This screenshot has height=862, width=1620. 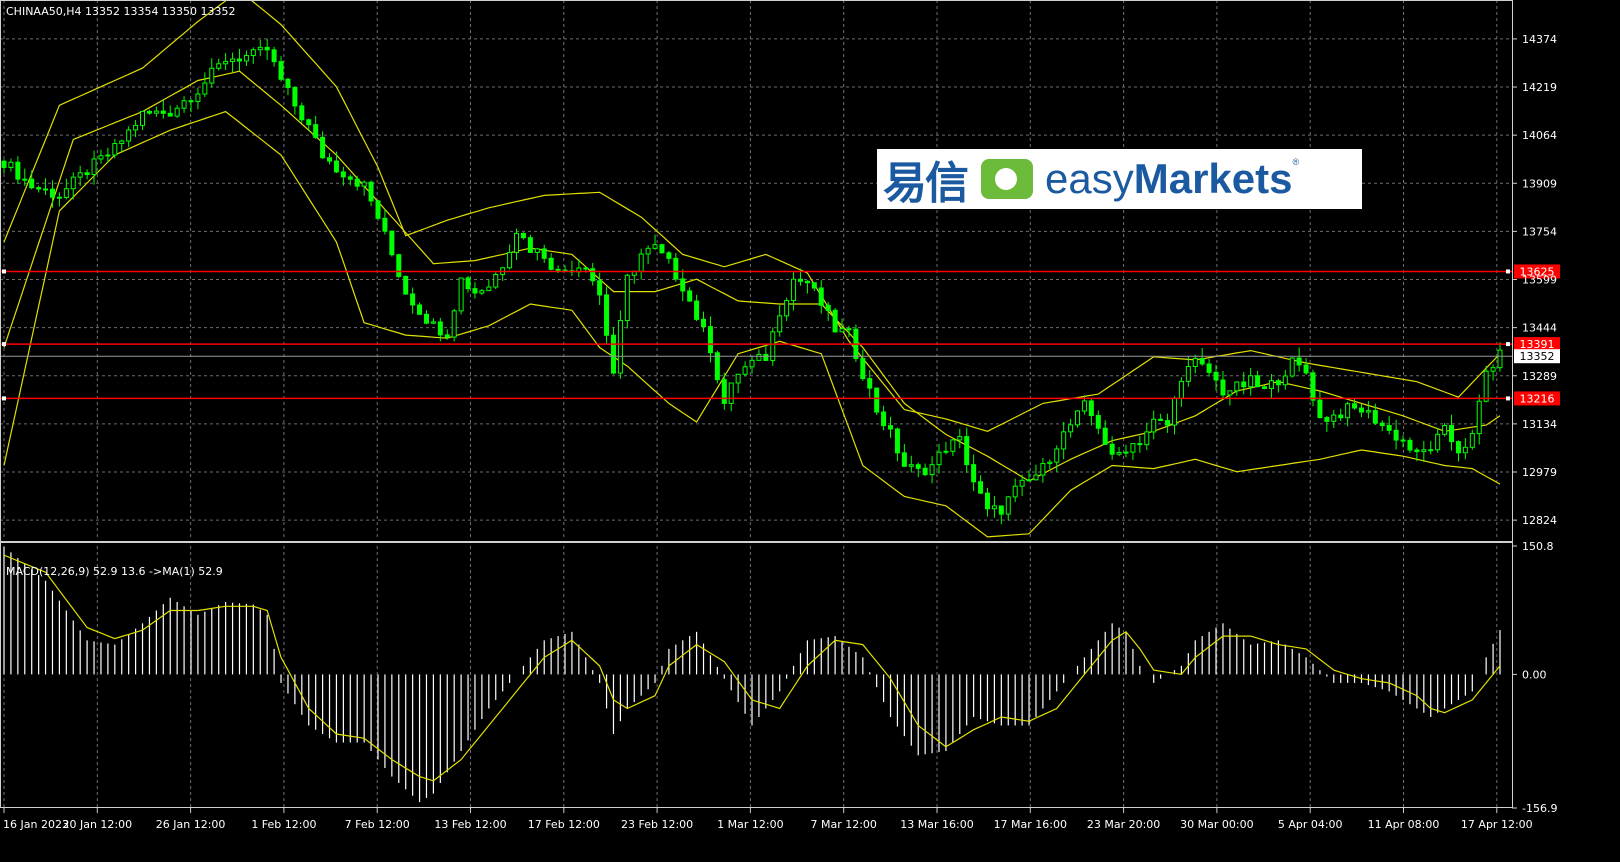 I want to click on time-axis-label: 17 Apr 12:00, so click(x=1497, y=824).